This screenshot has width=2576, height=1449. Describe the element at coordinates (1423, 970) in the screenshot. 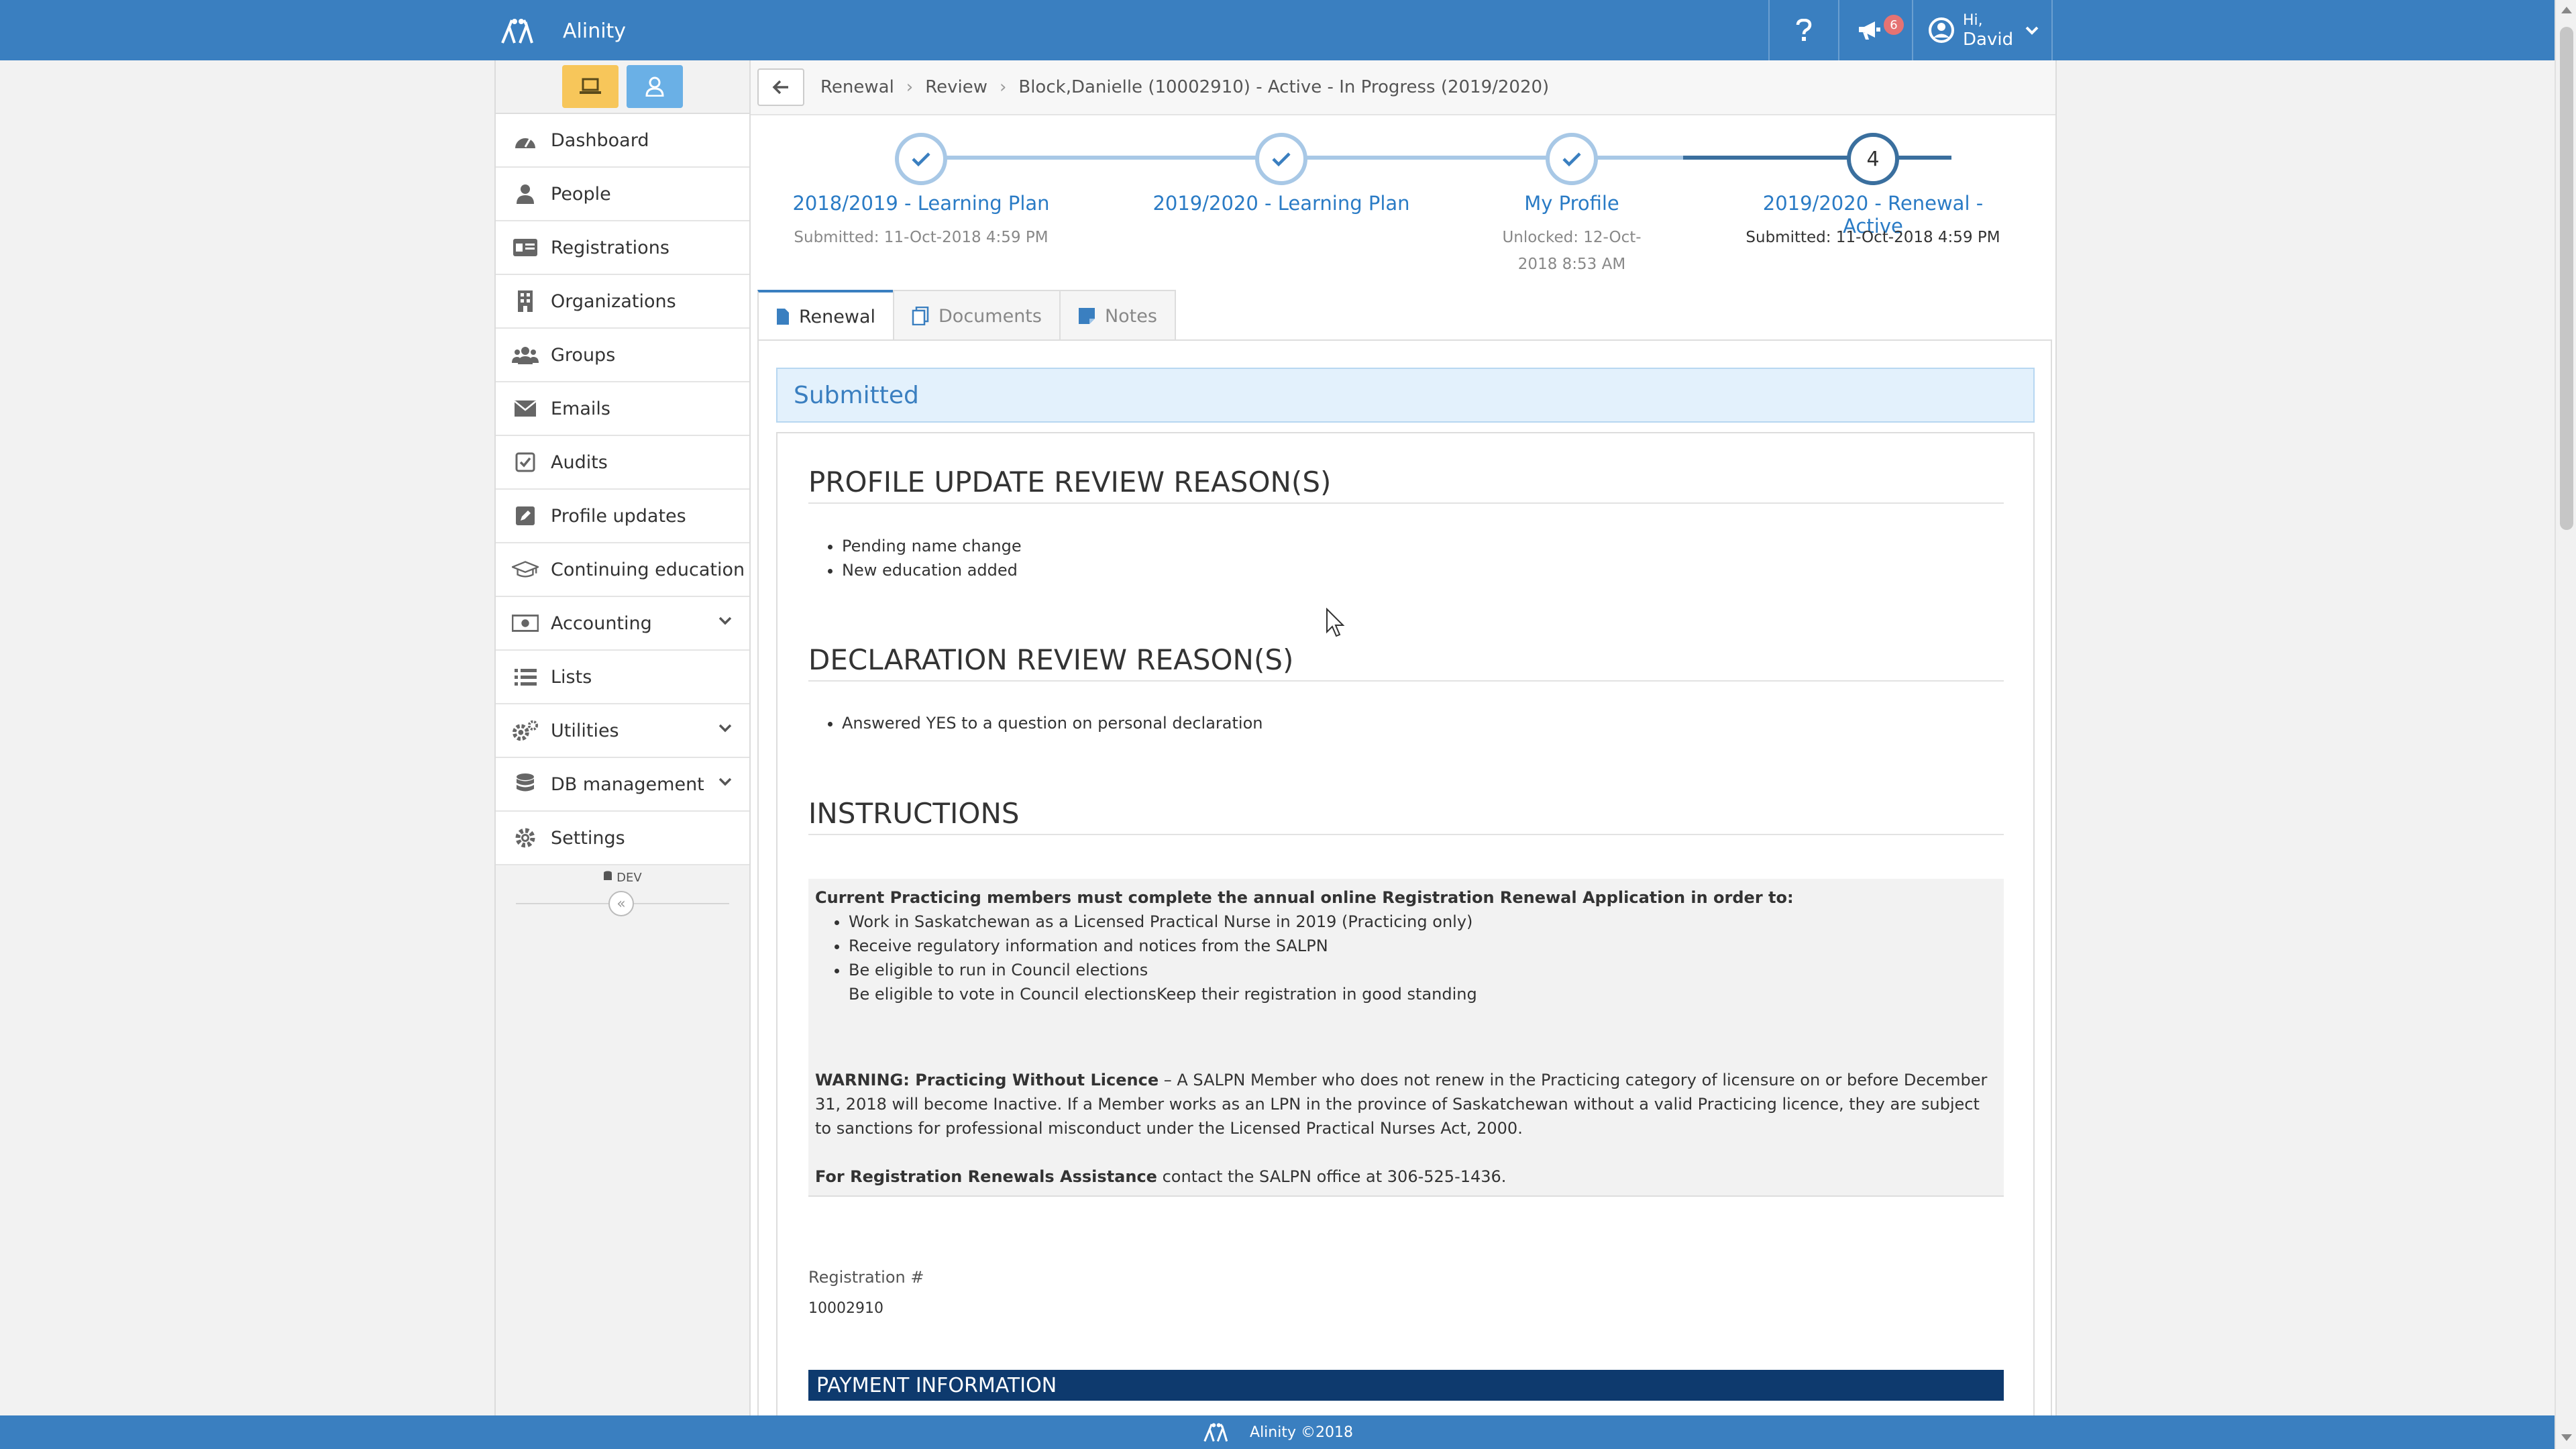

I see `list-item: Be eligible to run in Council elections` at that location.